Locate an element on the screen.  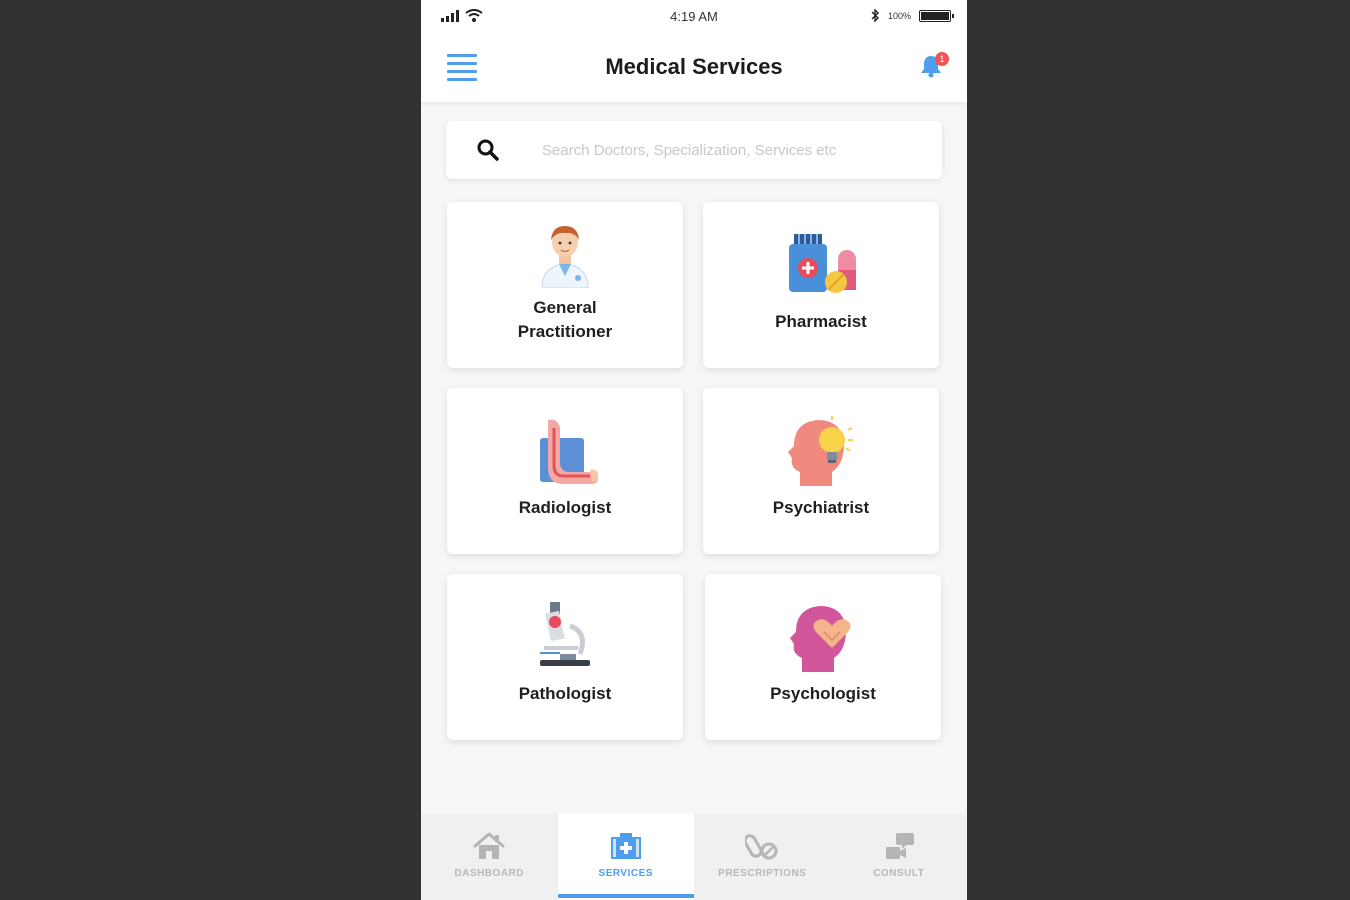
search-box is located at coordinates (694, 150).